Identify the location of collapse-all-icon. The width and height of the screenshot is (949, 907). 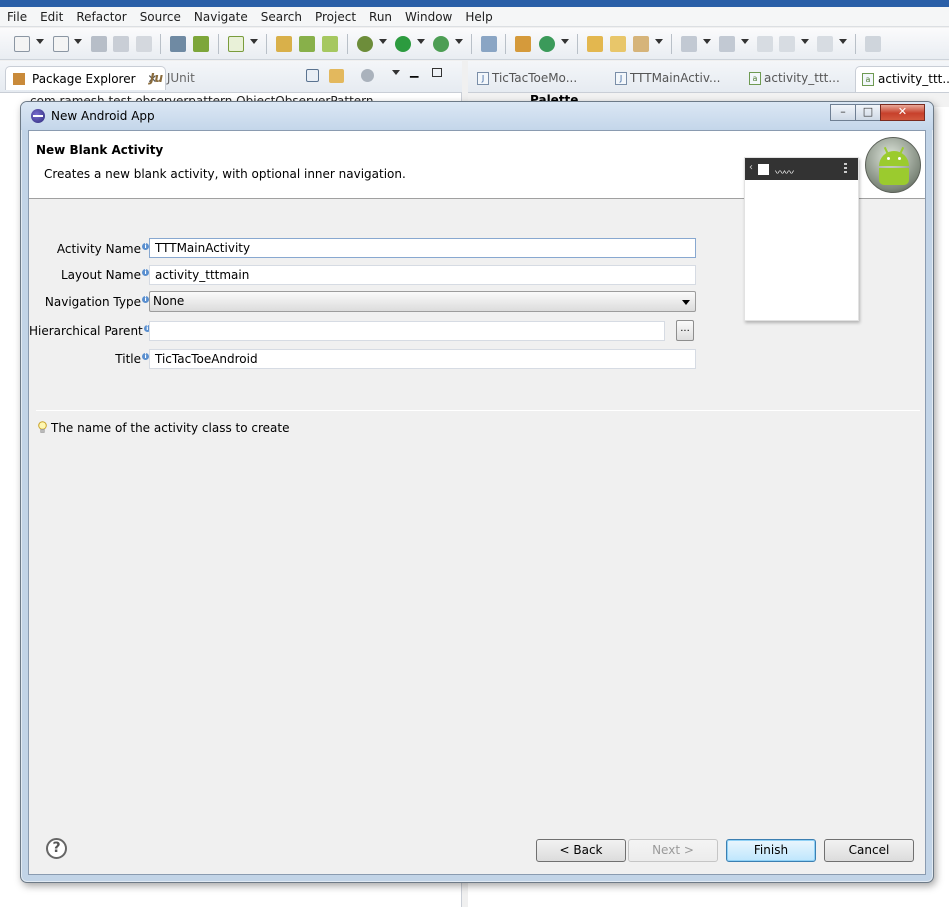
(312, 75).